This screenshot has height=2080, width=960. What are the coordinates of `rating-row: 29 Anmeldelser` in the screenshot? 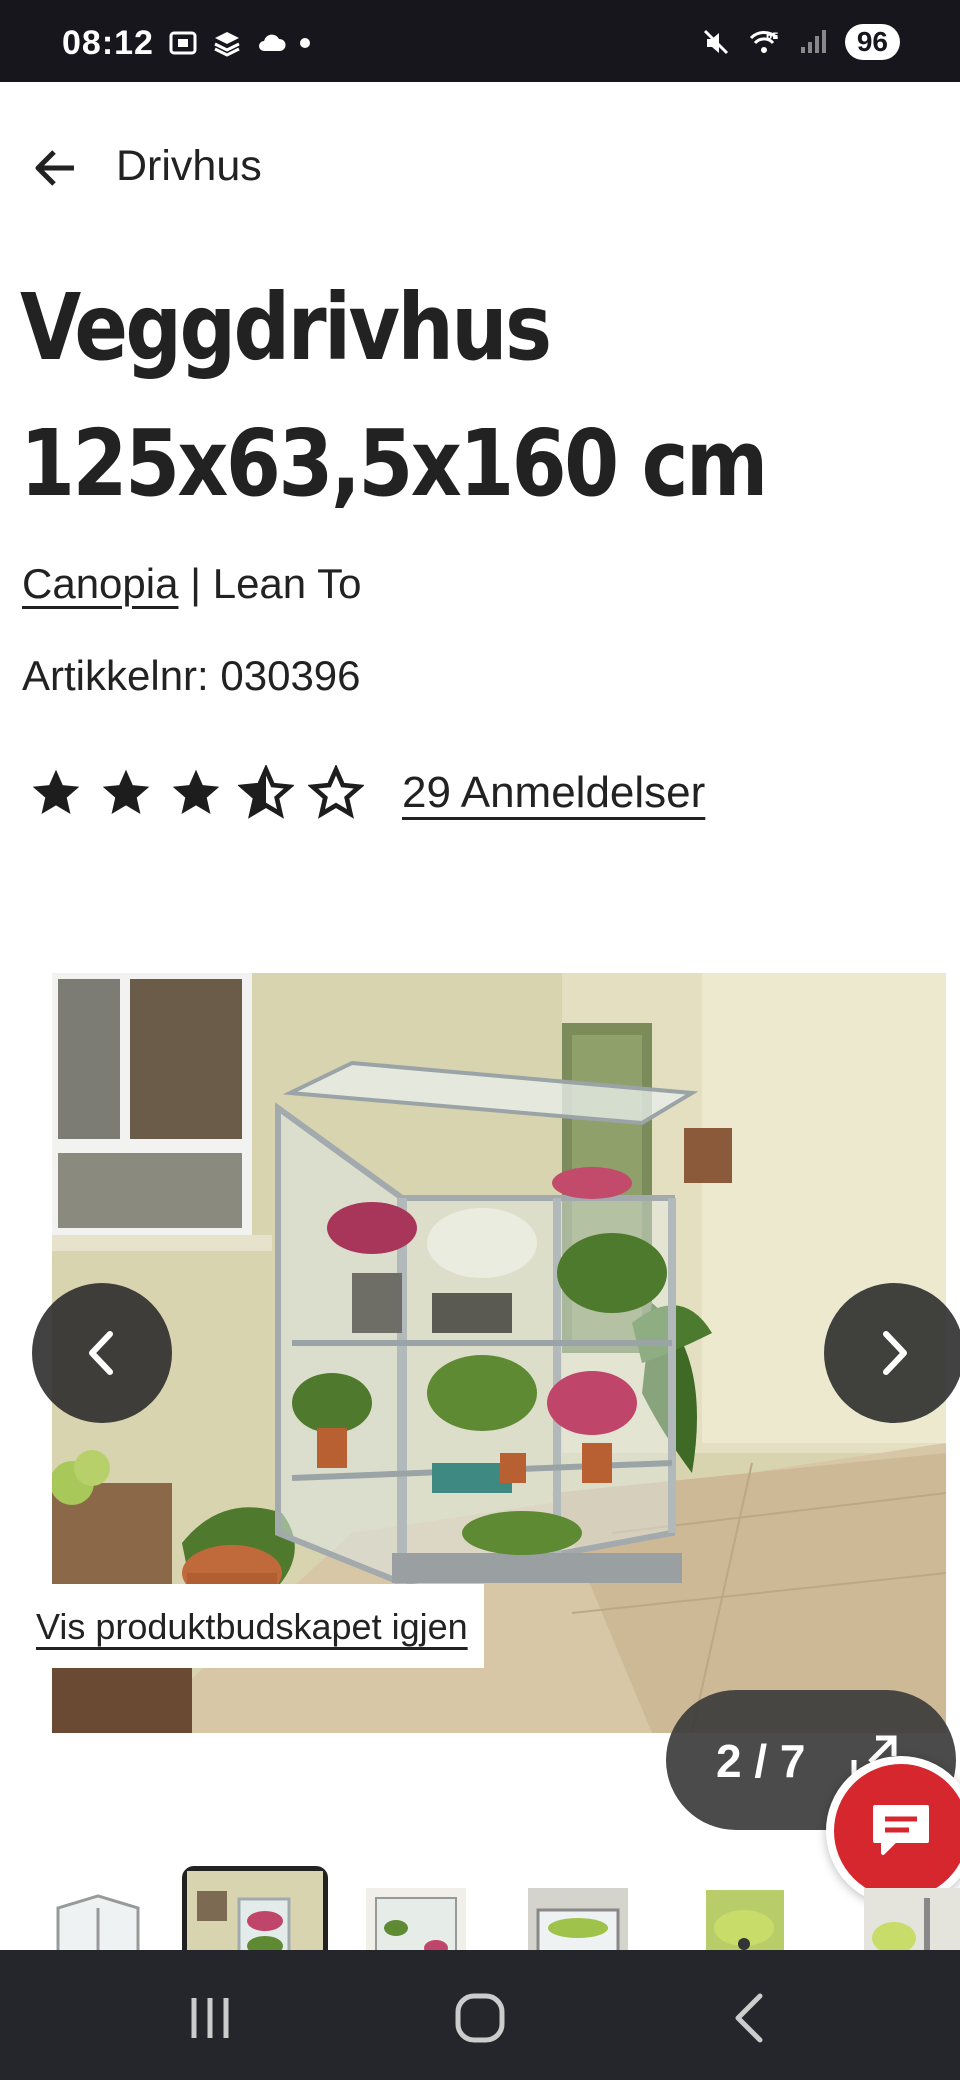 It's located at (366, 793).